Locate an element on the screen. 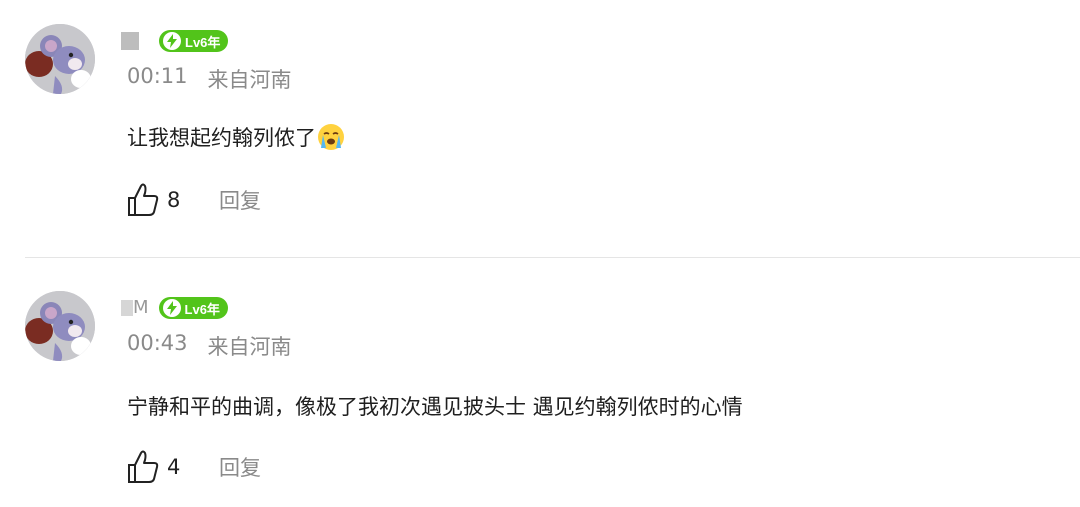 The height and width of the screenshot is (507, 1080). comment-actions: 4 回复 is located at coordinates (194, 467).